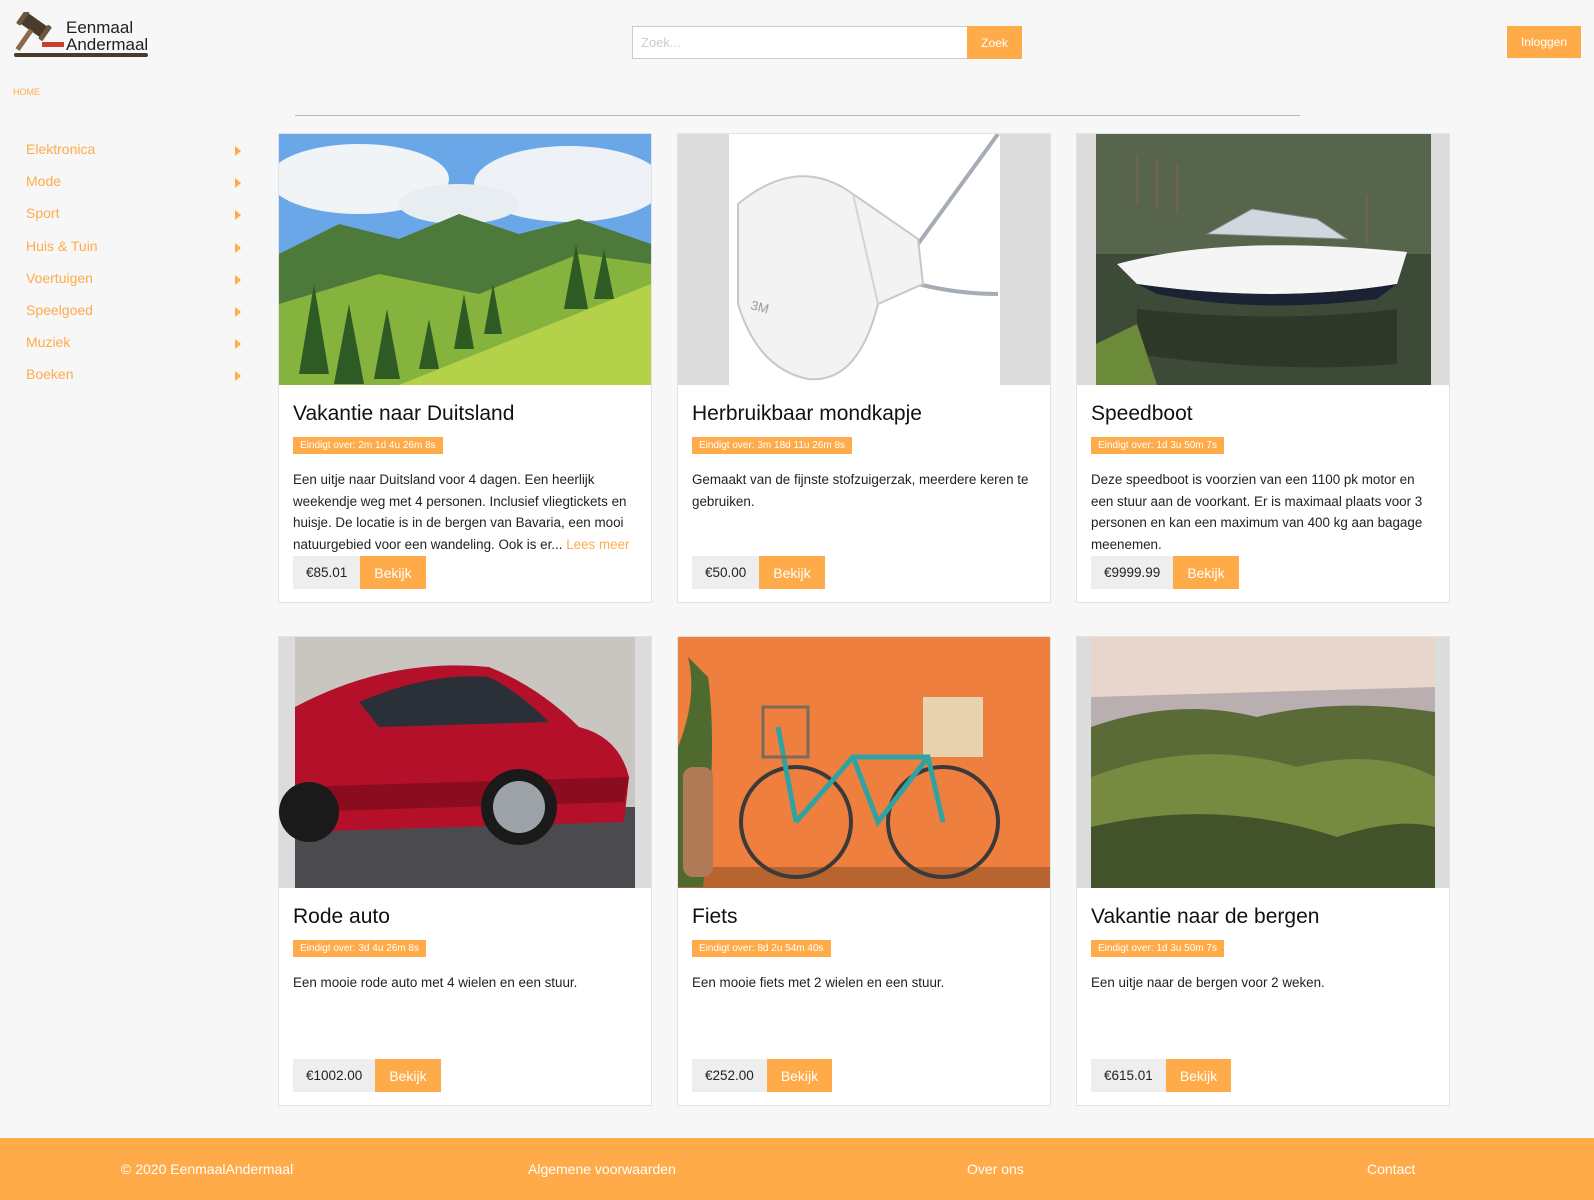 The height and width of the screenshot is (1200, 1594). I want to click on category-sport: Sport, so click(125, 218).